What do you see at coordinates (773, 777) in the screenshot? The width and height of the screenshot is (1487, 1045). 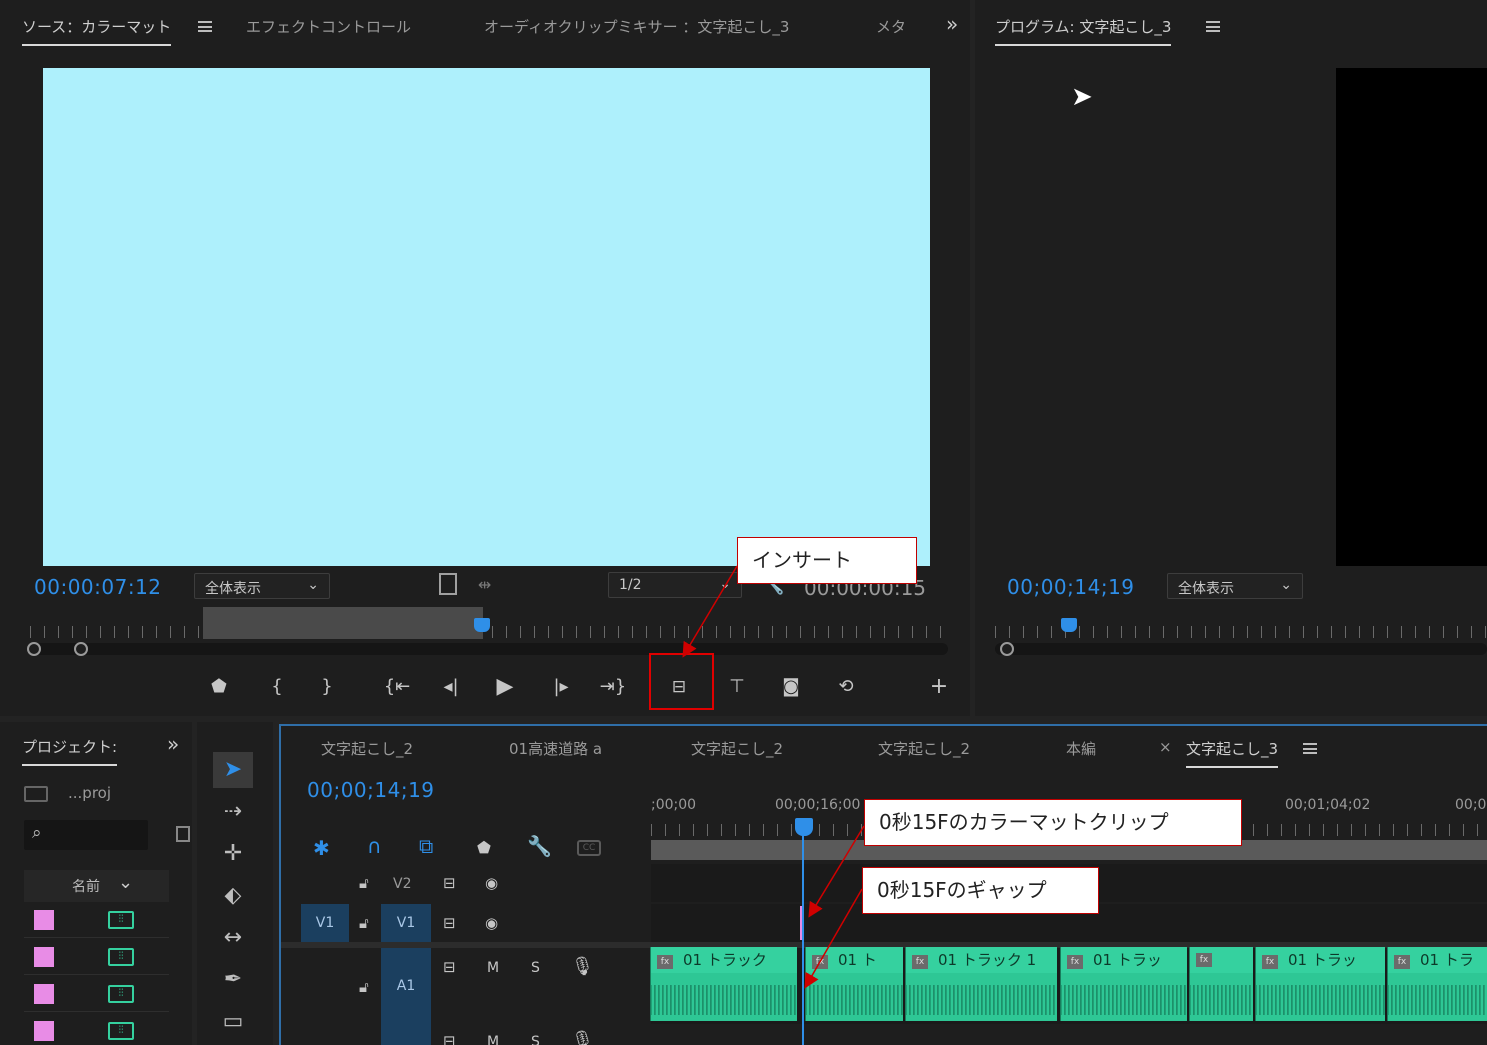 I see `annotation-arrows` at bounding box center [773, 777].